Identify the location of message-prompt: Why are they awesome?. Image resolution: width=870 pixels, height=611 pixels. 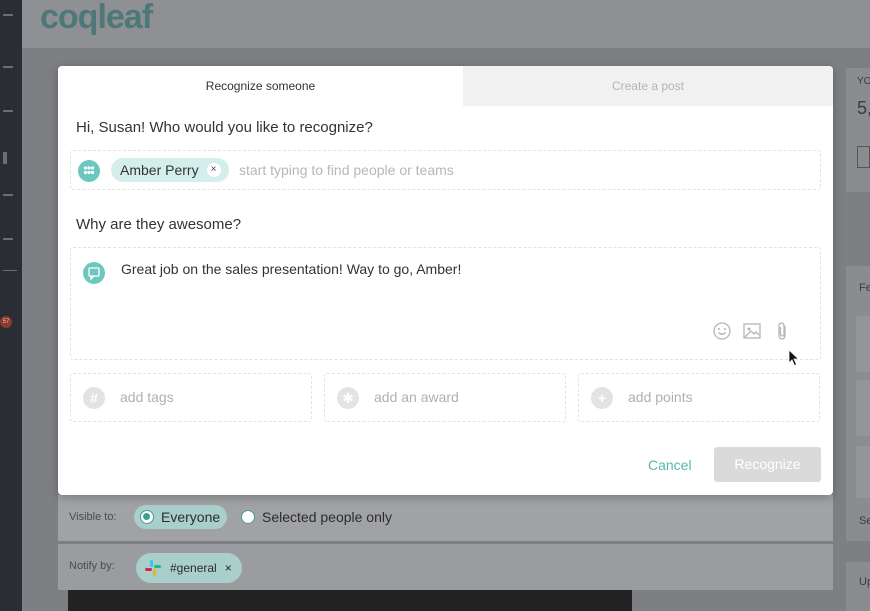
(159, 224).